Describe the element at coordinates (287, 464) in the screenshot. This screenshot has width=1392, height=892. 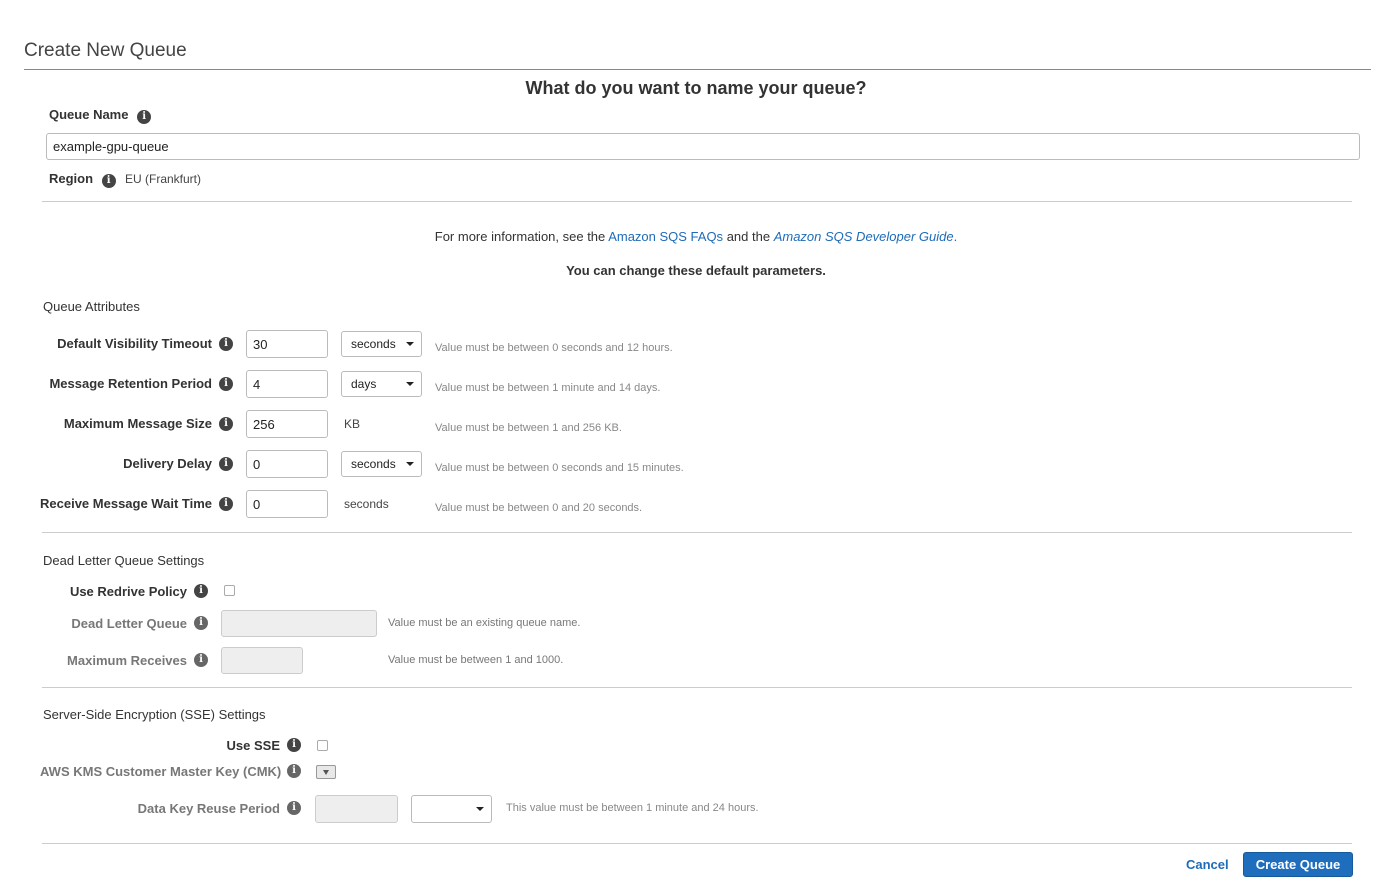
I see `delivery-delay-input` at that location.